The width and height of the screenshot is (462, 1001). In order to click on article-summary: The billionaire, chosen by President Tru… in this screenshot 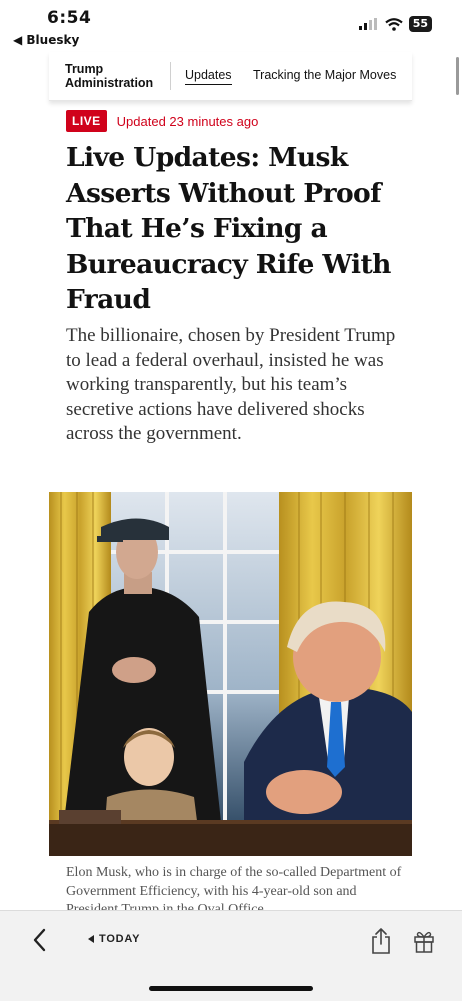, I will do `click(231, 384)`.